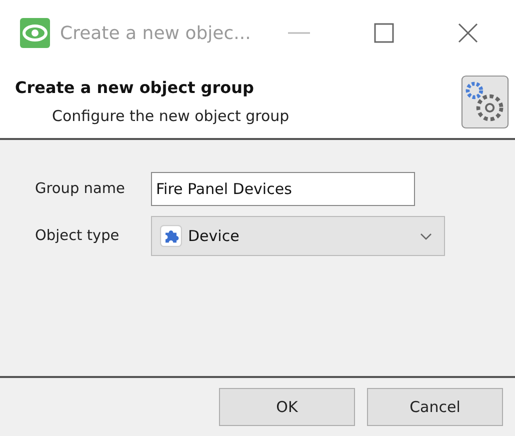  Describe the element at coordinates (135, 87) in the screenshot. I see `header-title: Create a new object group` at that location.